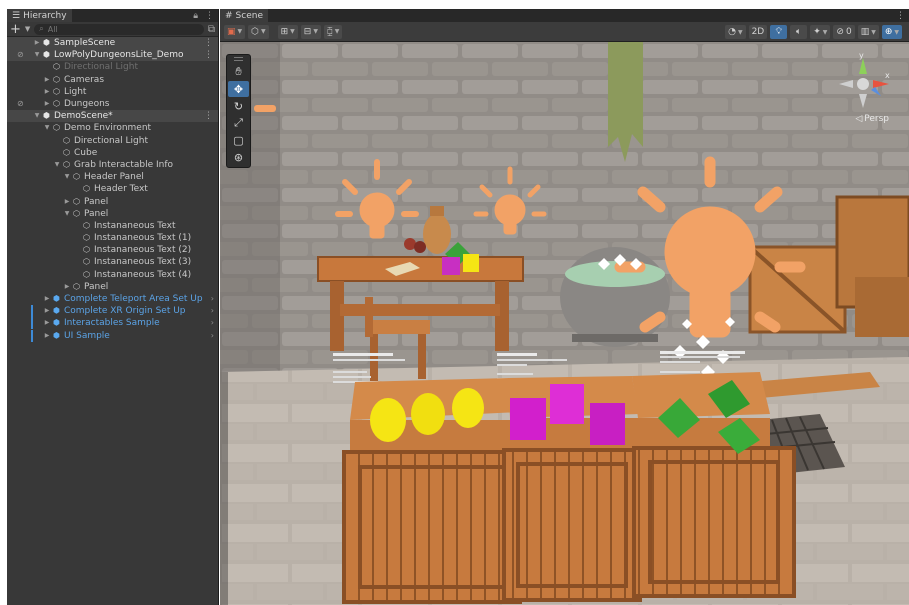 The image size is (909, 605). I want to click on drag-handle, so click(238, 59).